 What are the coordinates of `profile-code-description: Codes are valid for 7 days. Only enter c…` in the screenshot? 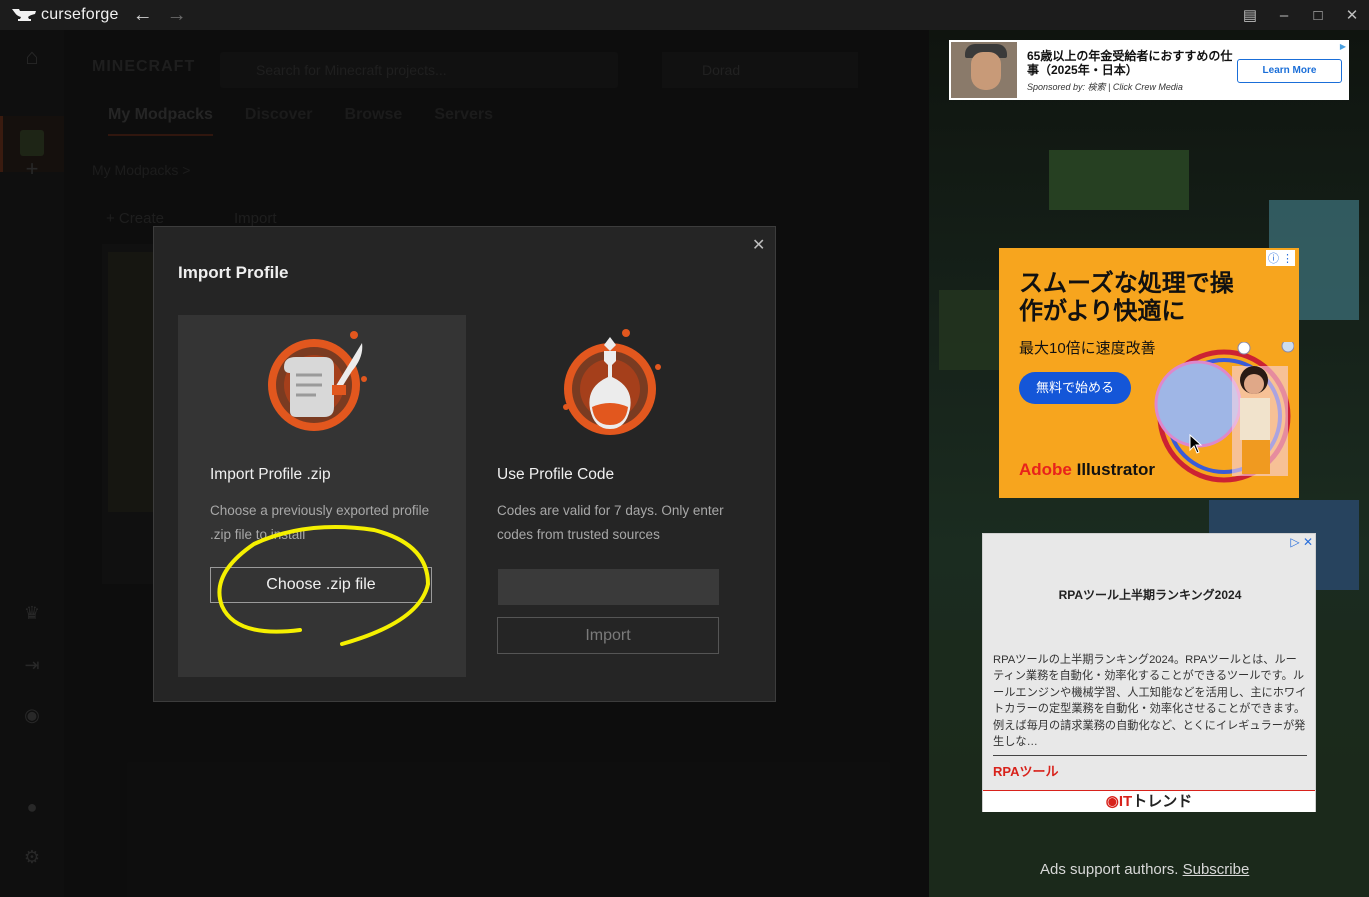 It's located at (610, 522).